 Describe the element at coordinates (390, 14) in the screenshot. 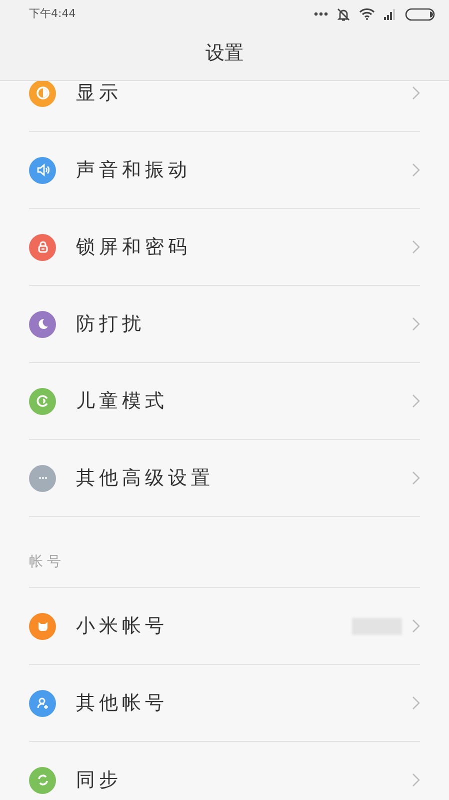

I see `signal-icon` at that location.